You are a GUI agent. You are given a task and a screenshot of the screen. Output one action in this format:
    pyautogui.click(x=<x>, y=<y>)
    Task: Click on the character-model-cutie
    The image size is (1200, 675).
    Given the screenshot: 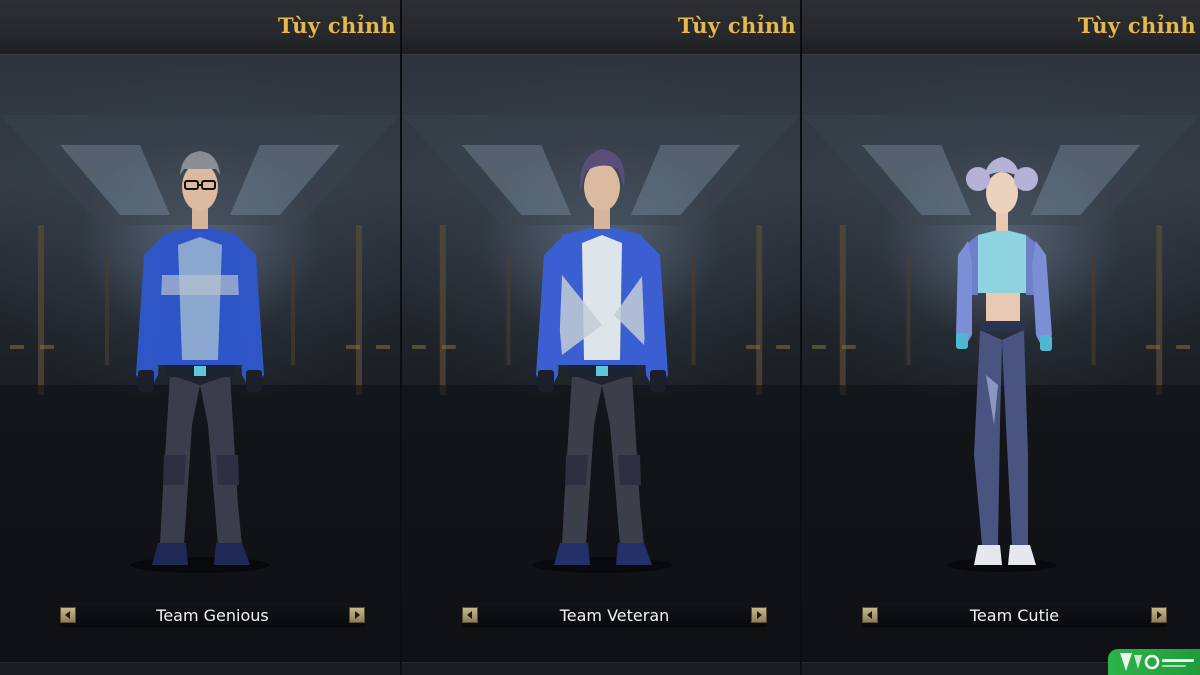 What is the action you would take?
    pyautogui.click(x=1002, y=364)
    